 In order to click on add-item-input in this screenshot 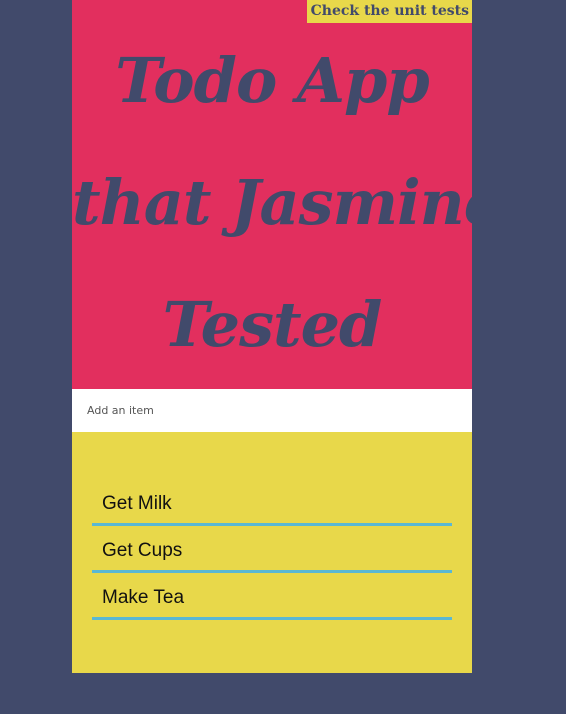, I will do `click(272, 410)`.